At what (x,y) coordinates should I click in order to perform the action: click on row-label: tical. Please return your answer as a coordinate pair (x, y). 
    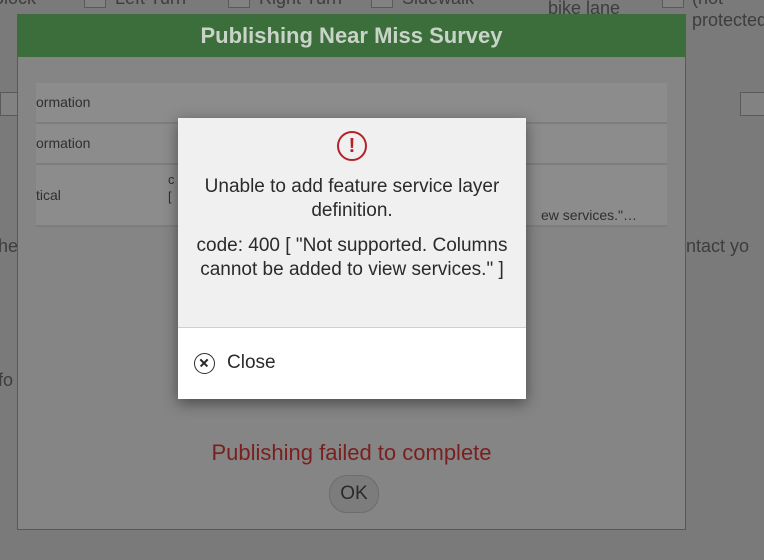
    Looking at the image, I should click on (48, 195).